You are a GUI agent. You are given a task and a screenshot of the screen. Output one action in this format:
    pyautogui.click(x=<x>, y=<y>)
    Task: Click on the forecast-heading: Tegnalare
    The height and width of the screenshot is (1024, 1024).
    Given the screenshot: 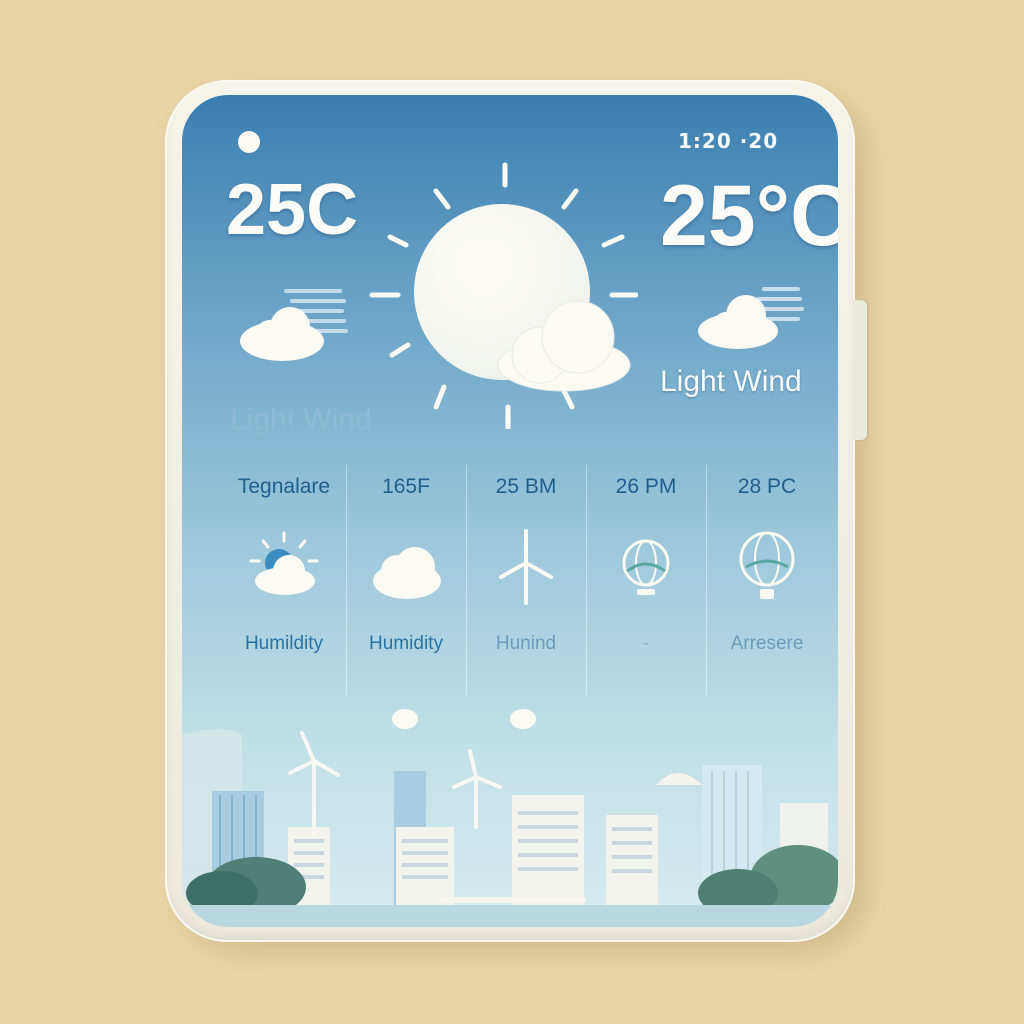 What is the action you would take?
    pyautogui.click(x=284, y=486)
    